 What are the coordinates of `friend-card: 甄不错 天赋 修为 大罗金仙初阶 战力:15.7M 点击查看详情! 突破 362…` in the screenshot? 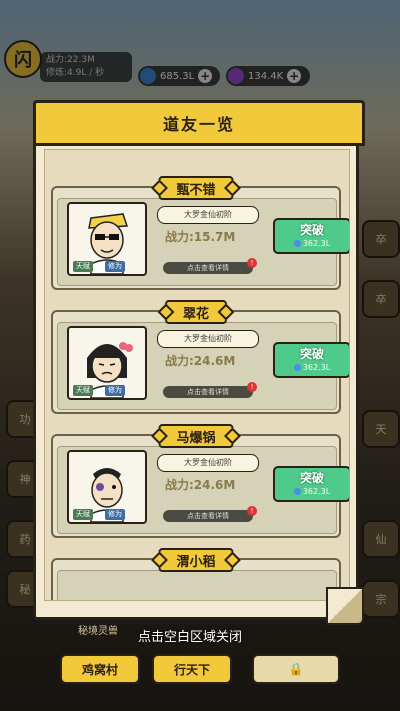 It's located at (200, 233).